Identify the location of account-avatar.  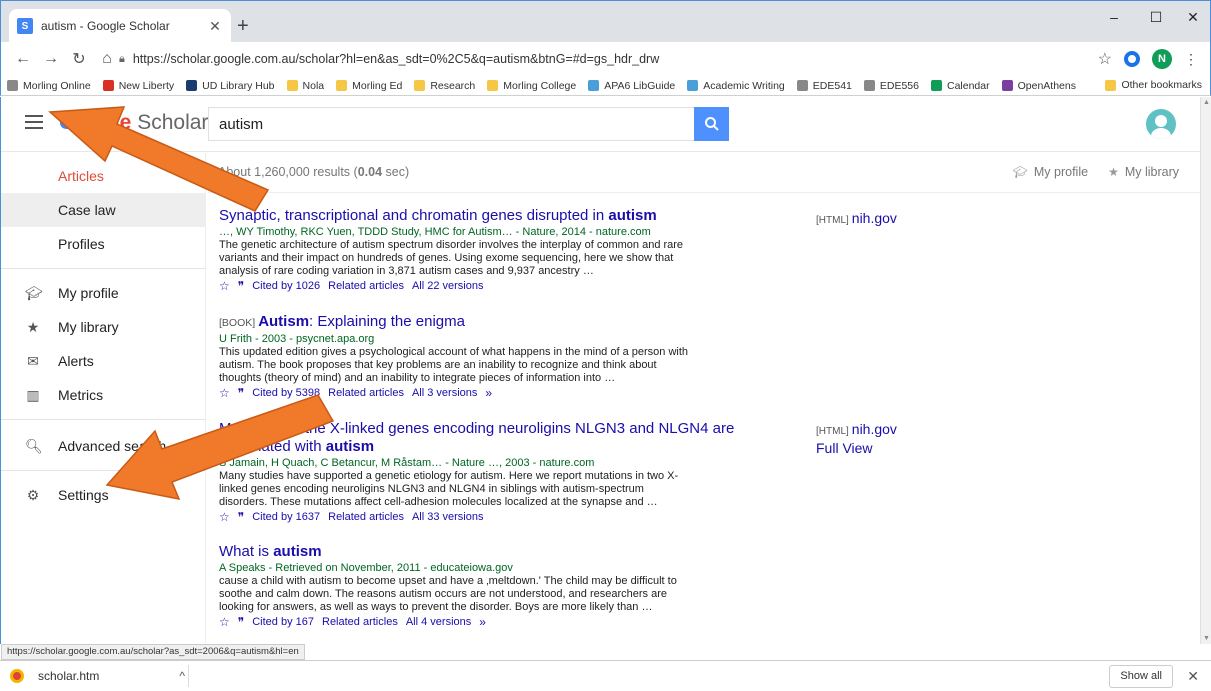
(1161, 124).